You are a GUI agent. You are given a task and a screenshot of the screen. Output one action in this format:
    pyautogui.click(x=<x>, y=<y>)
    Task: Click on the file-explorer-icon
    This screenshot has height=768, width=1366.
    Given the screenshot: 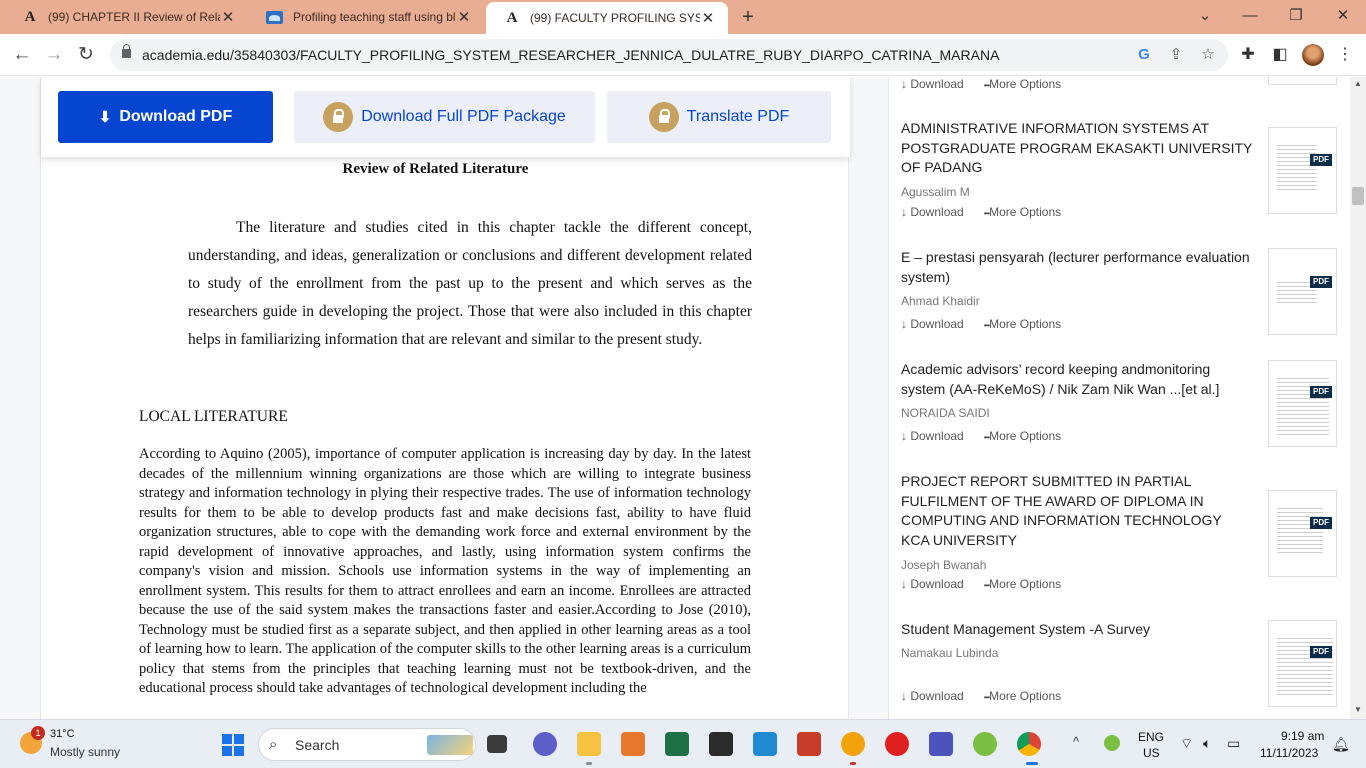 What is the action you would take?
    pyautogui.click(x=589, y=744)
    